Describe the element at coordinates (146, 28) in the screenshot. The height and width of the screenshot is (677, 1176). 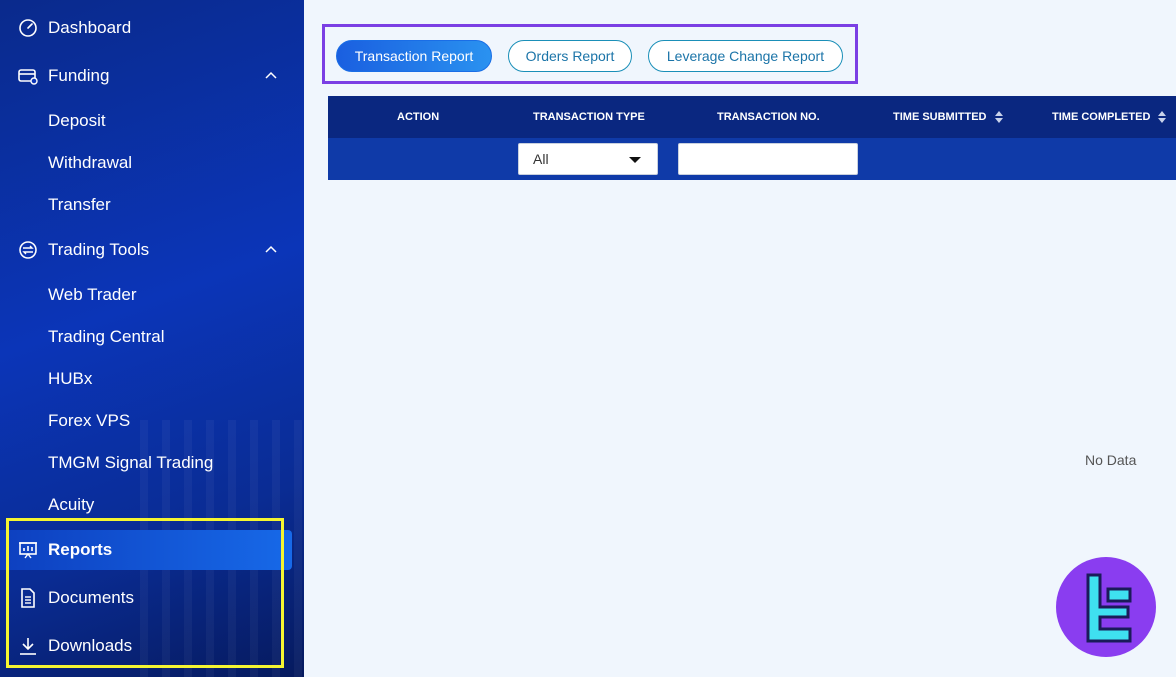
I see `sidebar-item-dashboard: Dashboard` at that location.